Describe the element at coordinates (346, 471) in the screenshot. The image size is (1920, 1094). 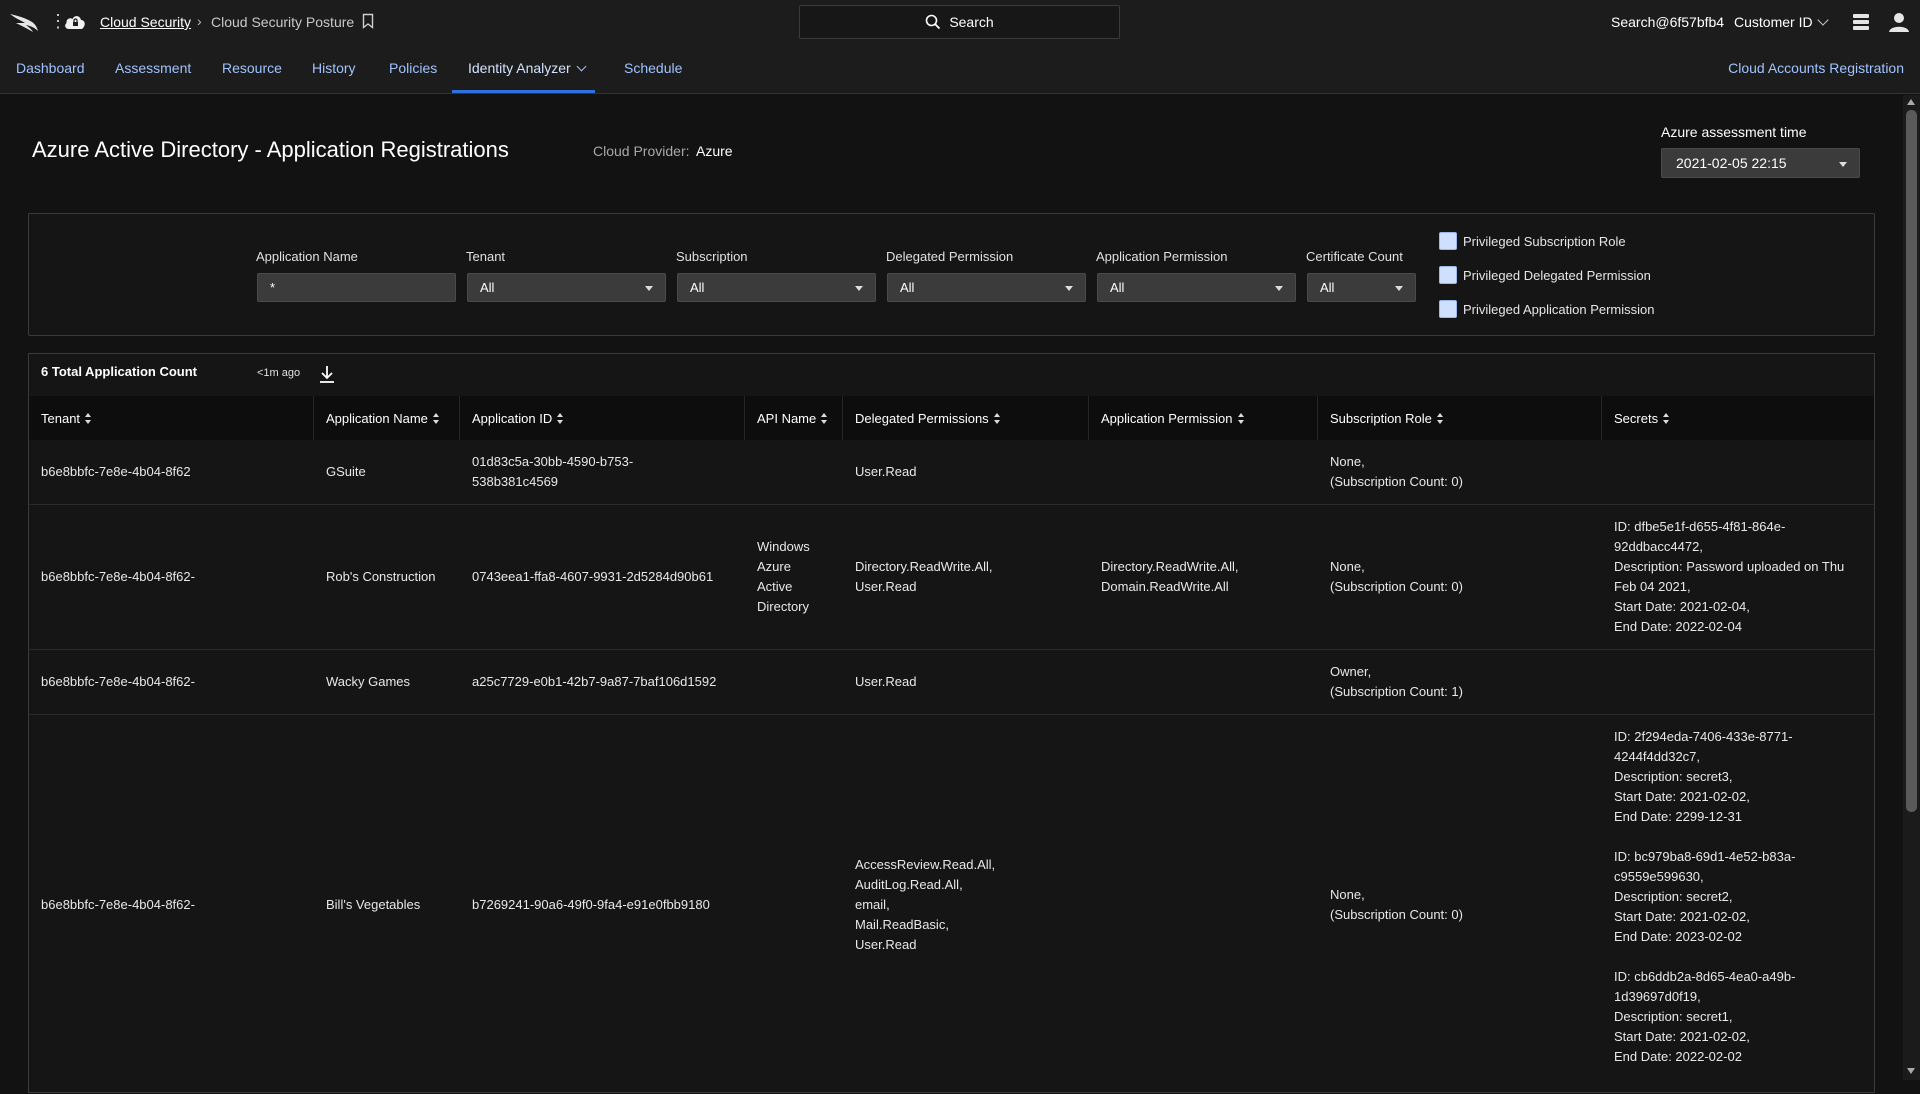
I see `cell-application-name: GSuite` at that location.